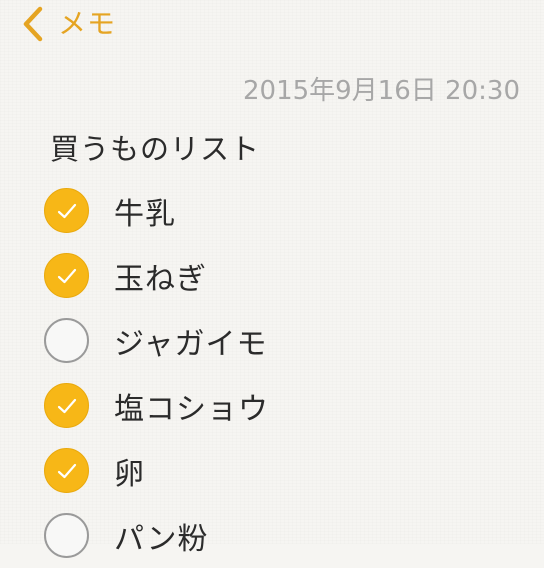  Describe the element at coordinates (156, 470) in the screenshot. I see `checklist-item: 卵` at that location.